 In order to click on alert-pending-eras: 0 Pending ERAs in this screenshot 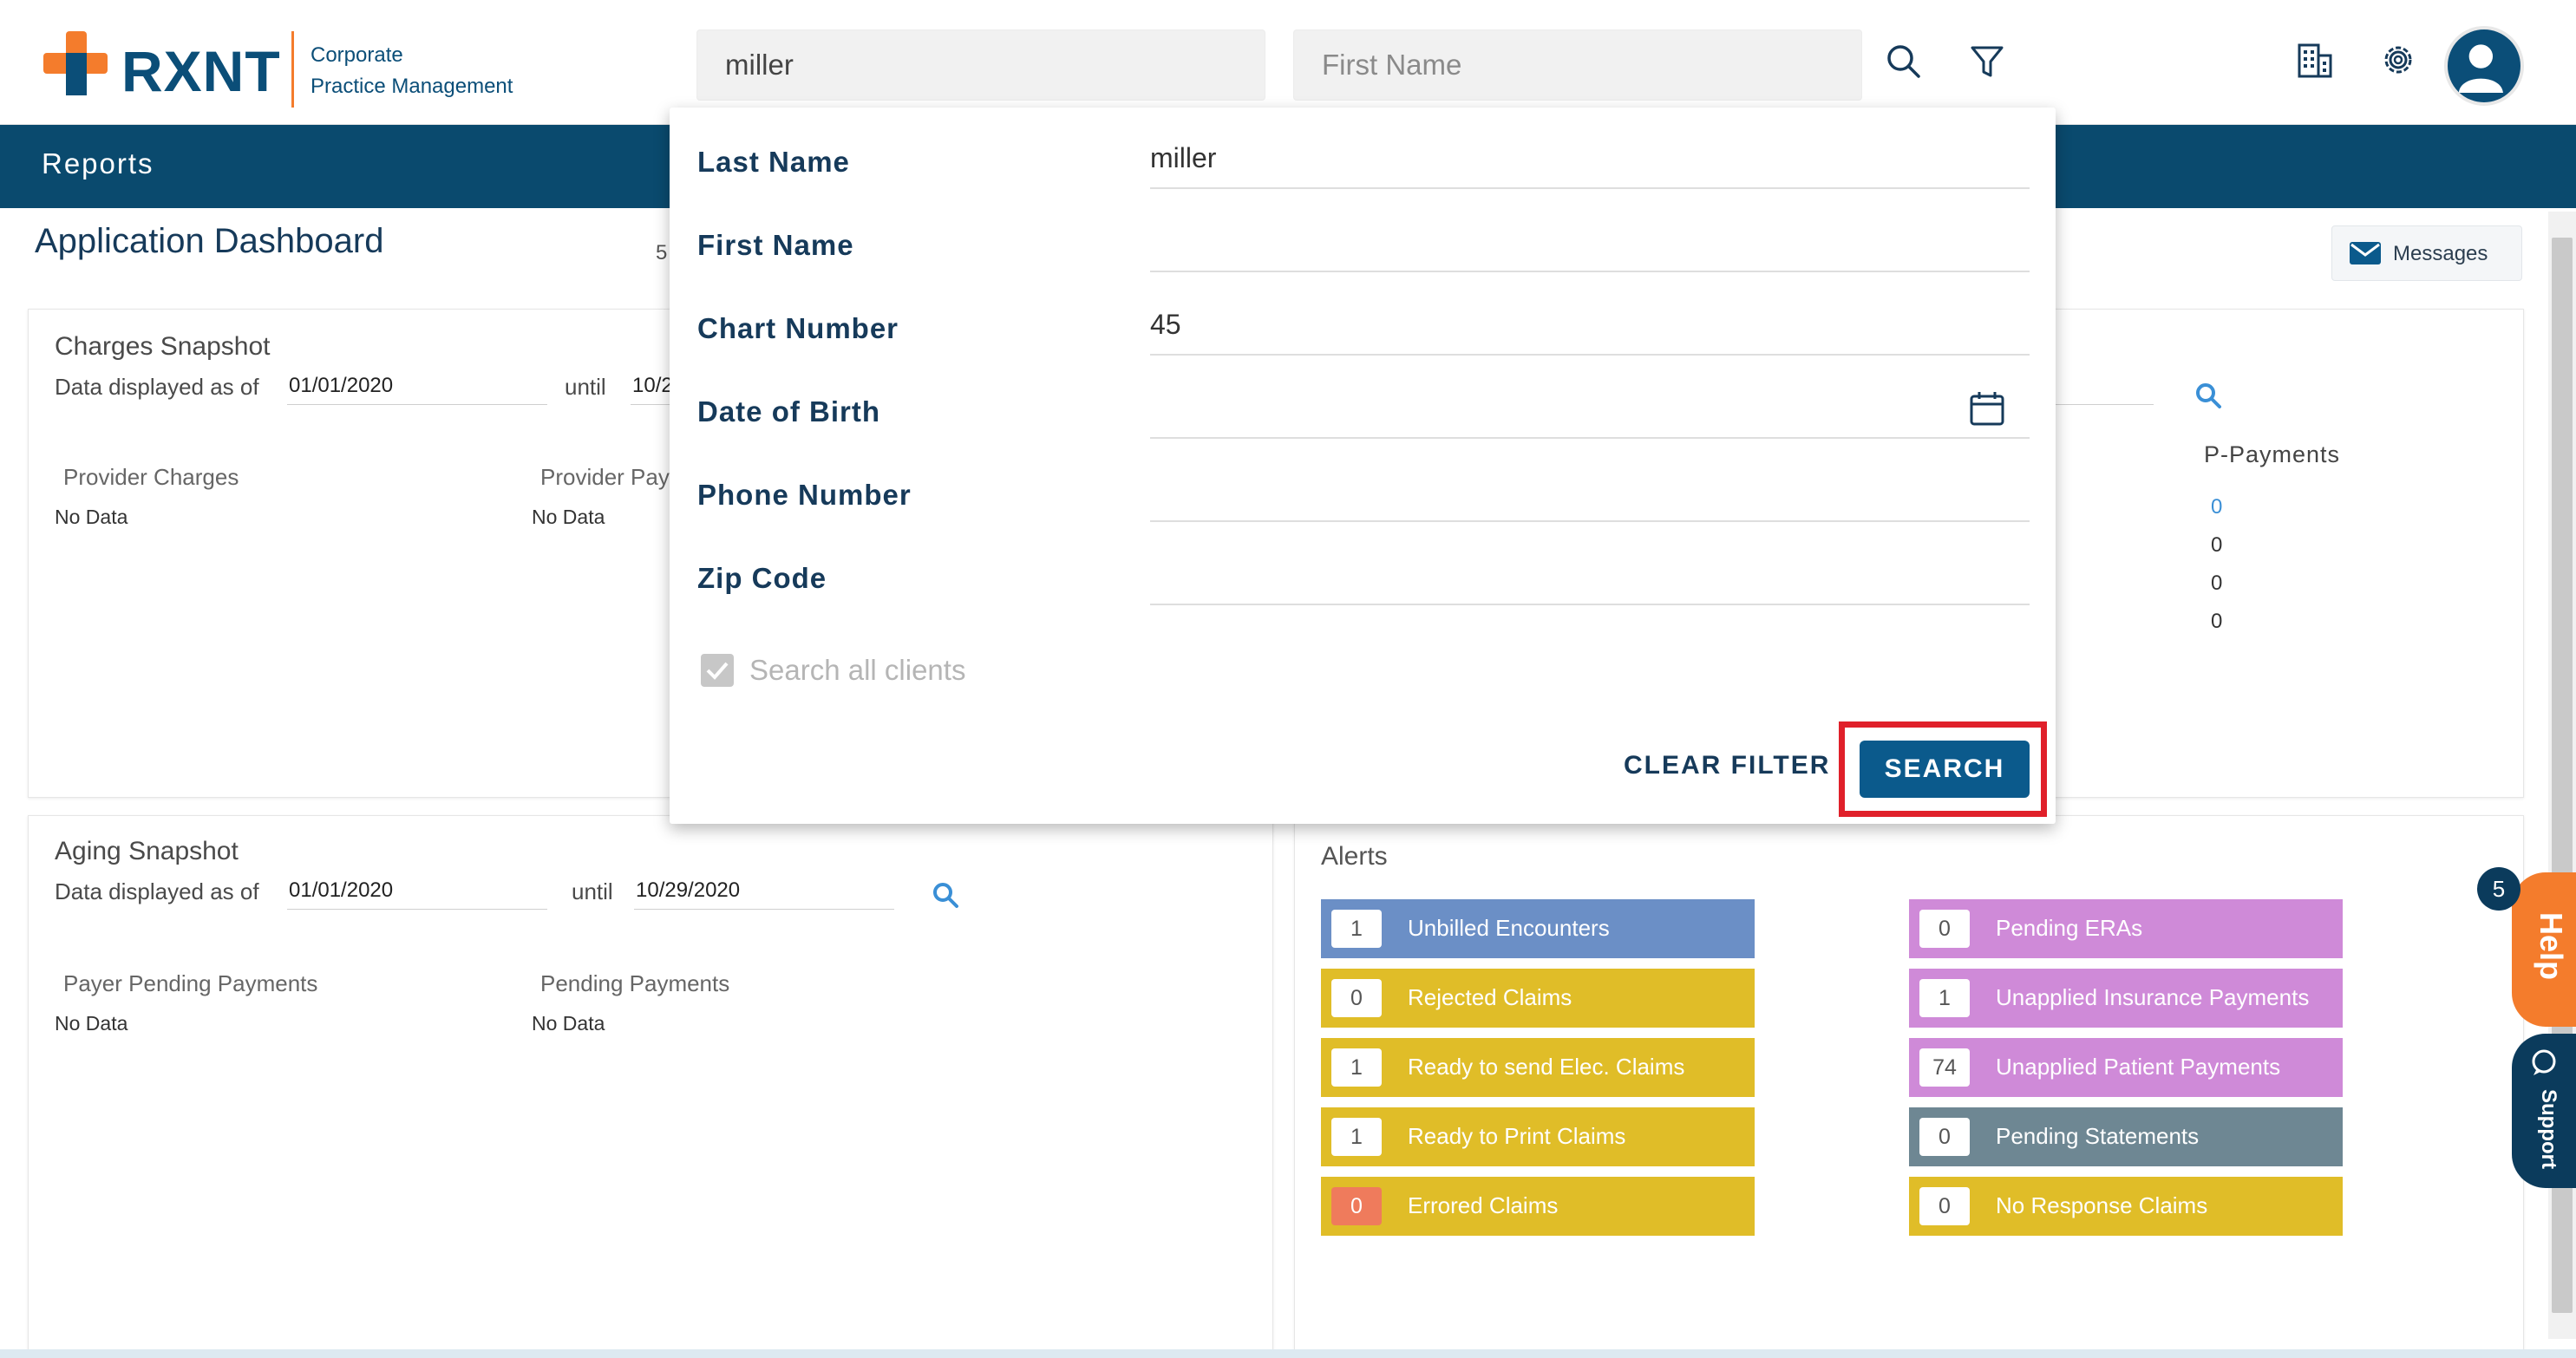, I will do `click(2126, 928)`.